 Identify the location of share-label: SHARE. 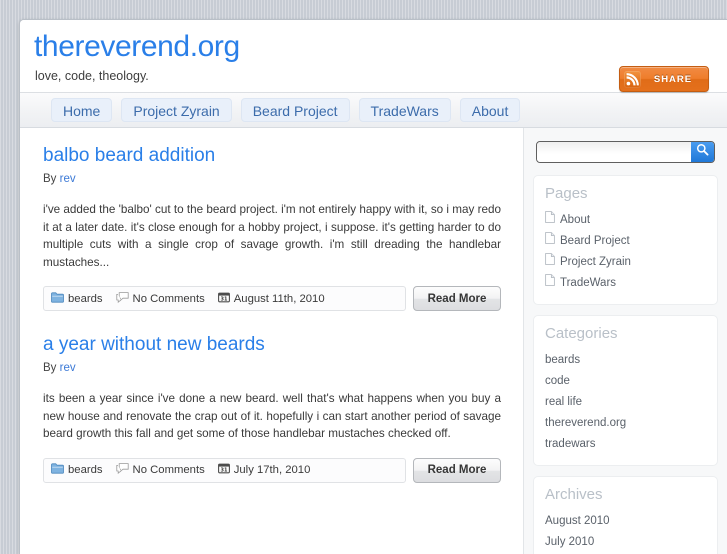
(673, 79).